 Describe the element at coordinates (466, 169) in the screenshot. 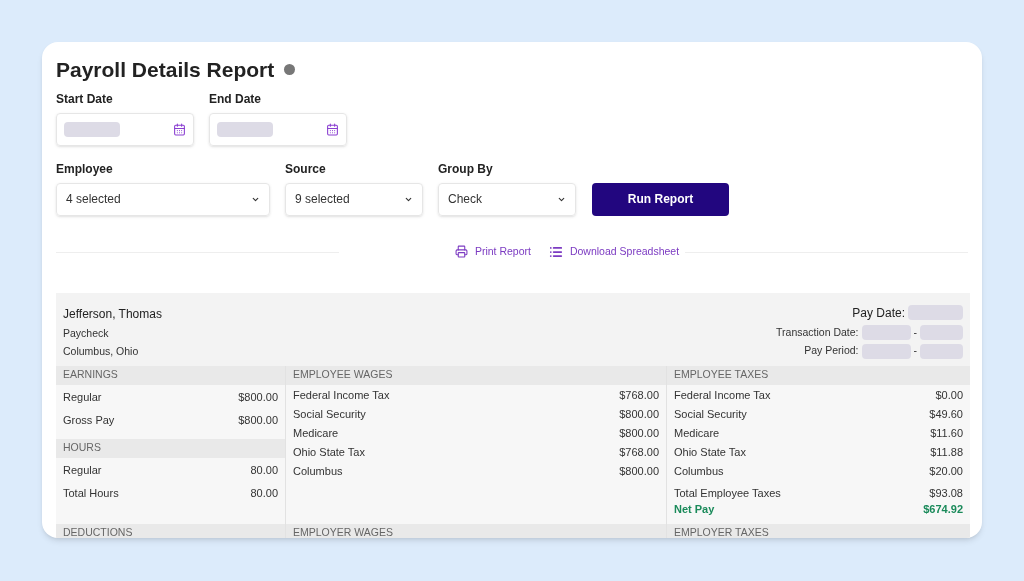

I see `field-label: Group By` at that location.